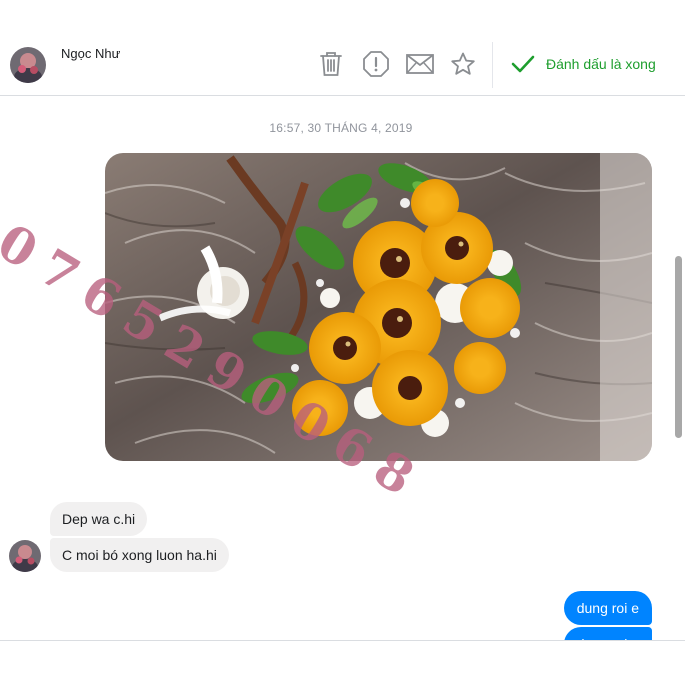 This screenshot has height=685, width=685. I want to click on star-button, so click(463, 64).